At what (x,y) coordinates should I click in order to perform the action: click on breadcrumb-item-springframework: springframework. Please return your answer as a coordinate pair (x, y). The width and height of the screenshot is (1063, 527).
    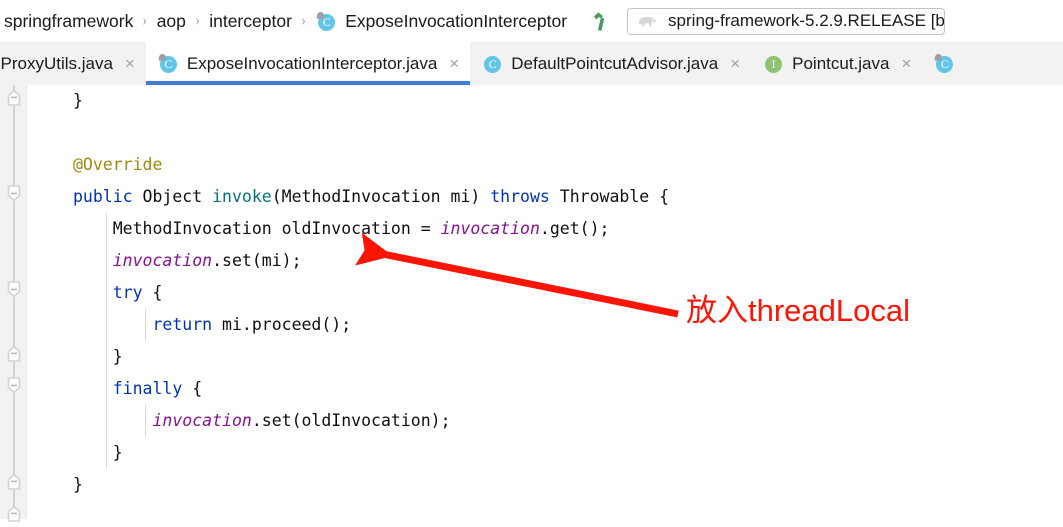
    Looking at the image, I should click on (68, 21).